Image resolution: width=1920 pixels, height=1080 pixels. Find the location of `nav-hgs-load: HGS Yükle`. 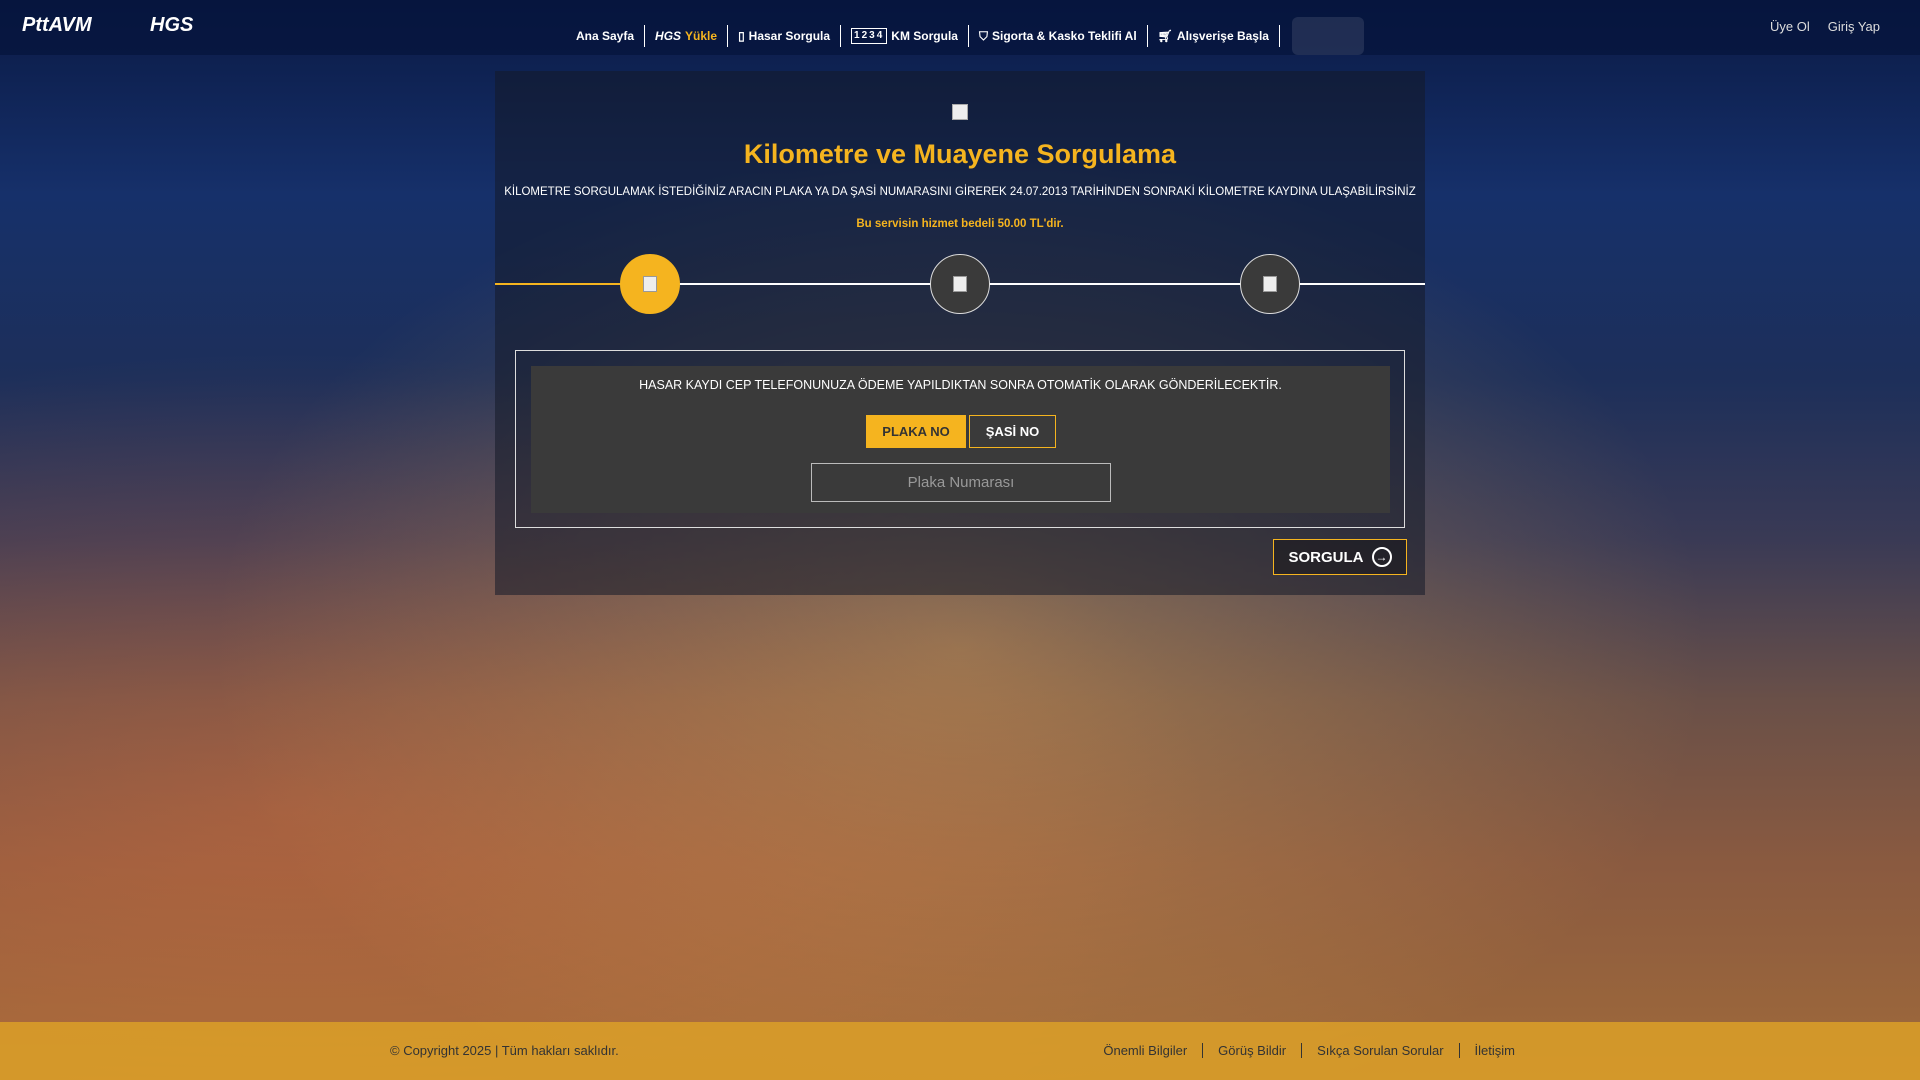

nav-hgs-load: HGS Yükle is located at coordinates (687, 36).